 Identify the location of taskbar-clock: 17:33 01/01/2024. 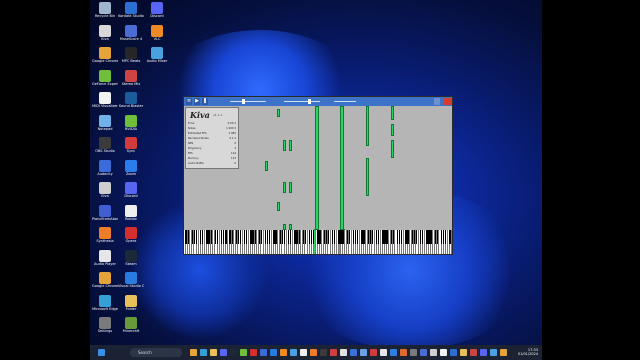
(528, 352).